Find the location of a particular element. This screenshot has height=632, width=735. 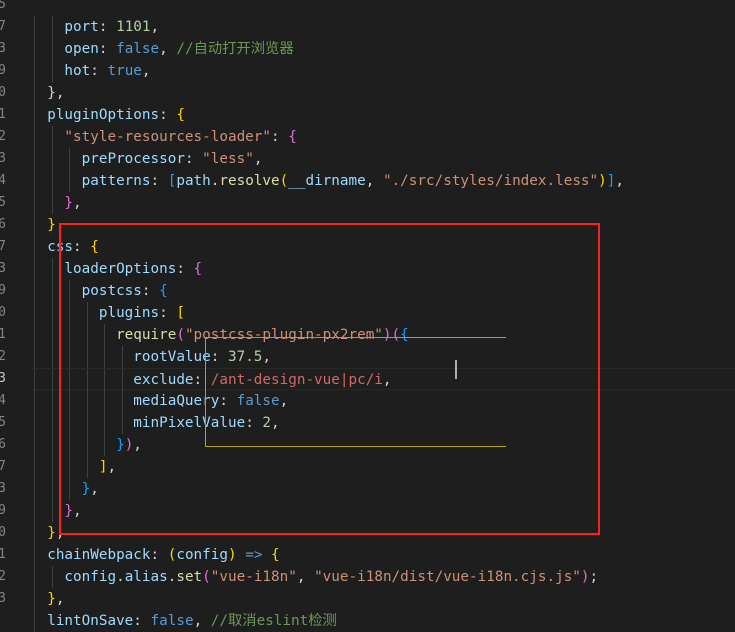

code-token: config is located at coordinates (202, 555).